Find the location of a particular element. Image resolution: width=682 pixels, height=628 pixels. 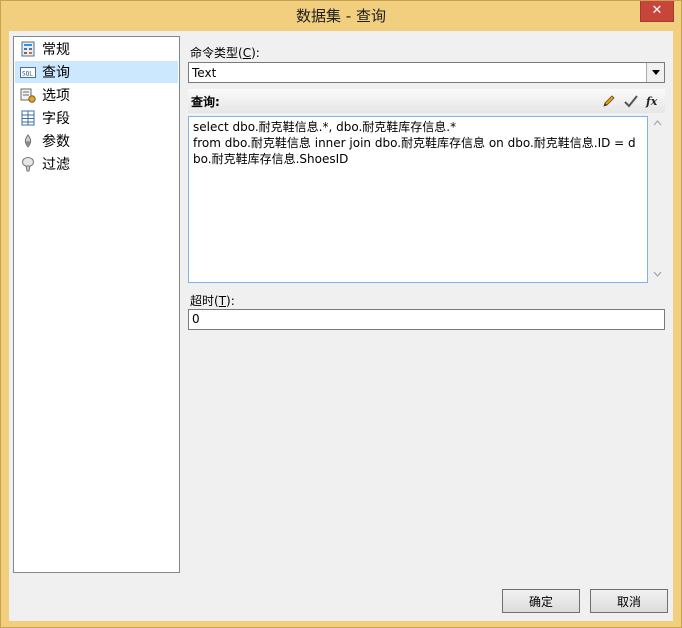

command-type-value: Text is located at coordinates (204, 73).